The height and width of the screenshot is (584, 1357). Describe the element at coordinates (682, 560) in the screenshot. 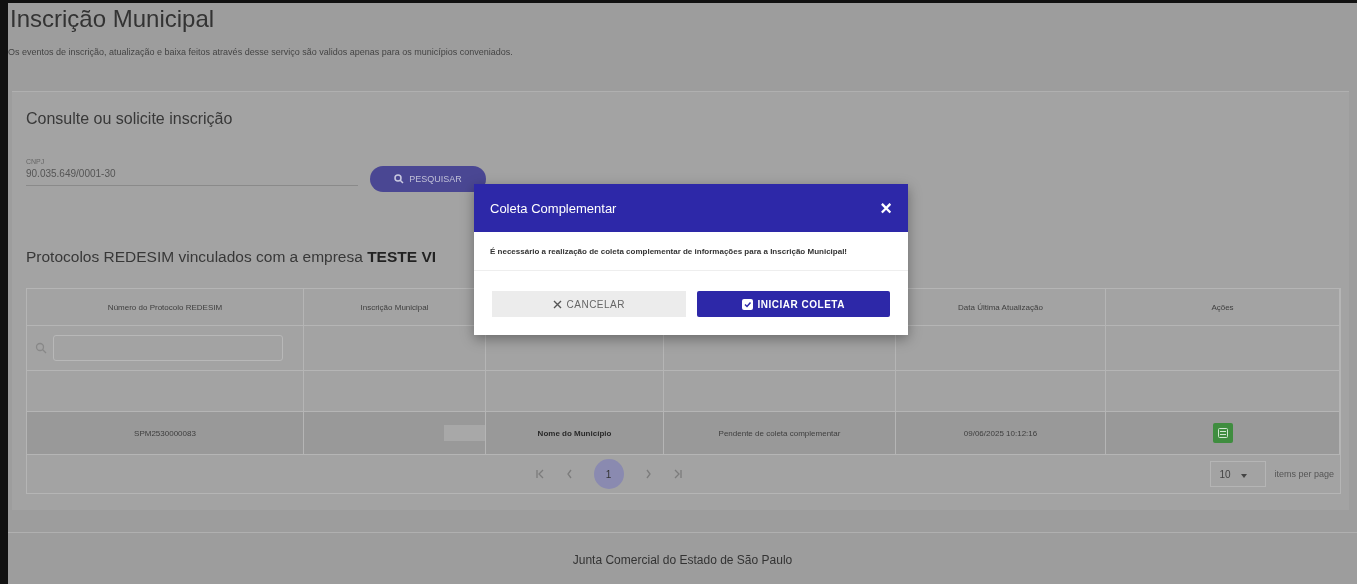

I see `footer-text: Junta Comercial do Estado de São Paulo` at that location.